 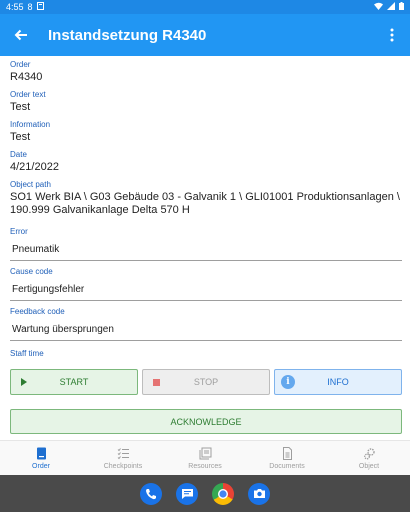 I want to click on status-bar: 4:55 8, so click(x=205, y=7).